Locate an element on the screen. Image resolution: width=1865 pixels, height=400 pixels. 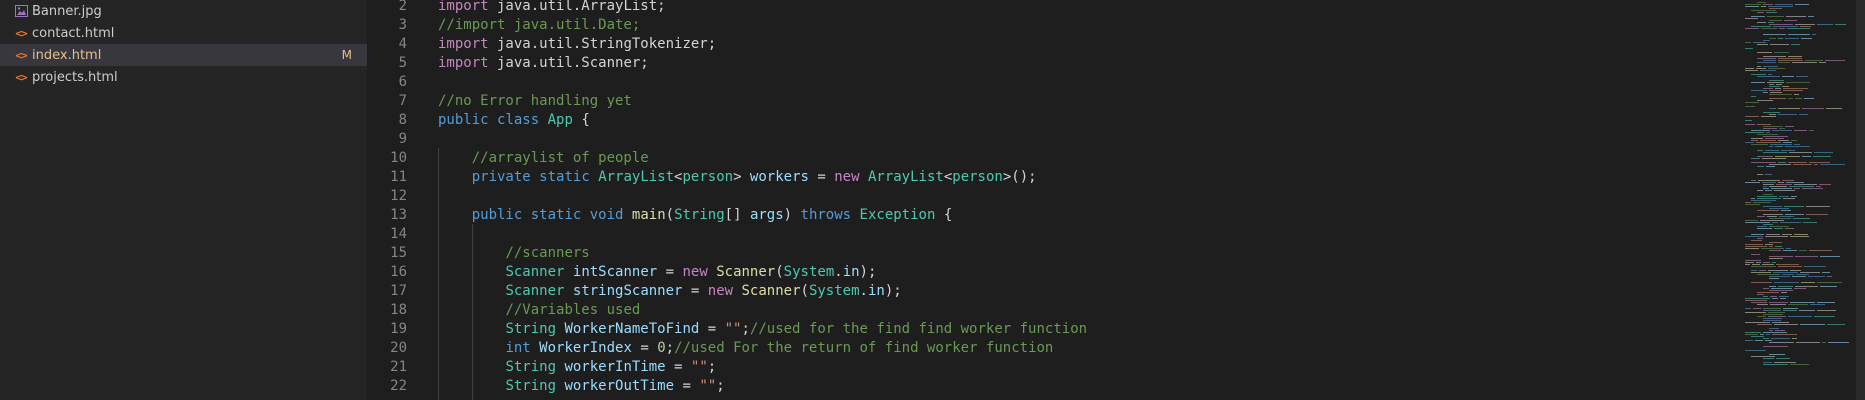
code-token: ArrayList is located at coordinates (905, 177).